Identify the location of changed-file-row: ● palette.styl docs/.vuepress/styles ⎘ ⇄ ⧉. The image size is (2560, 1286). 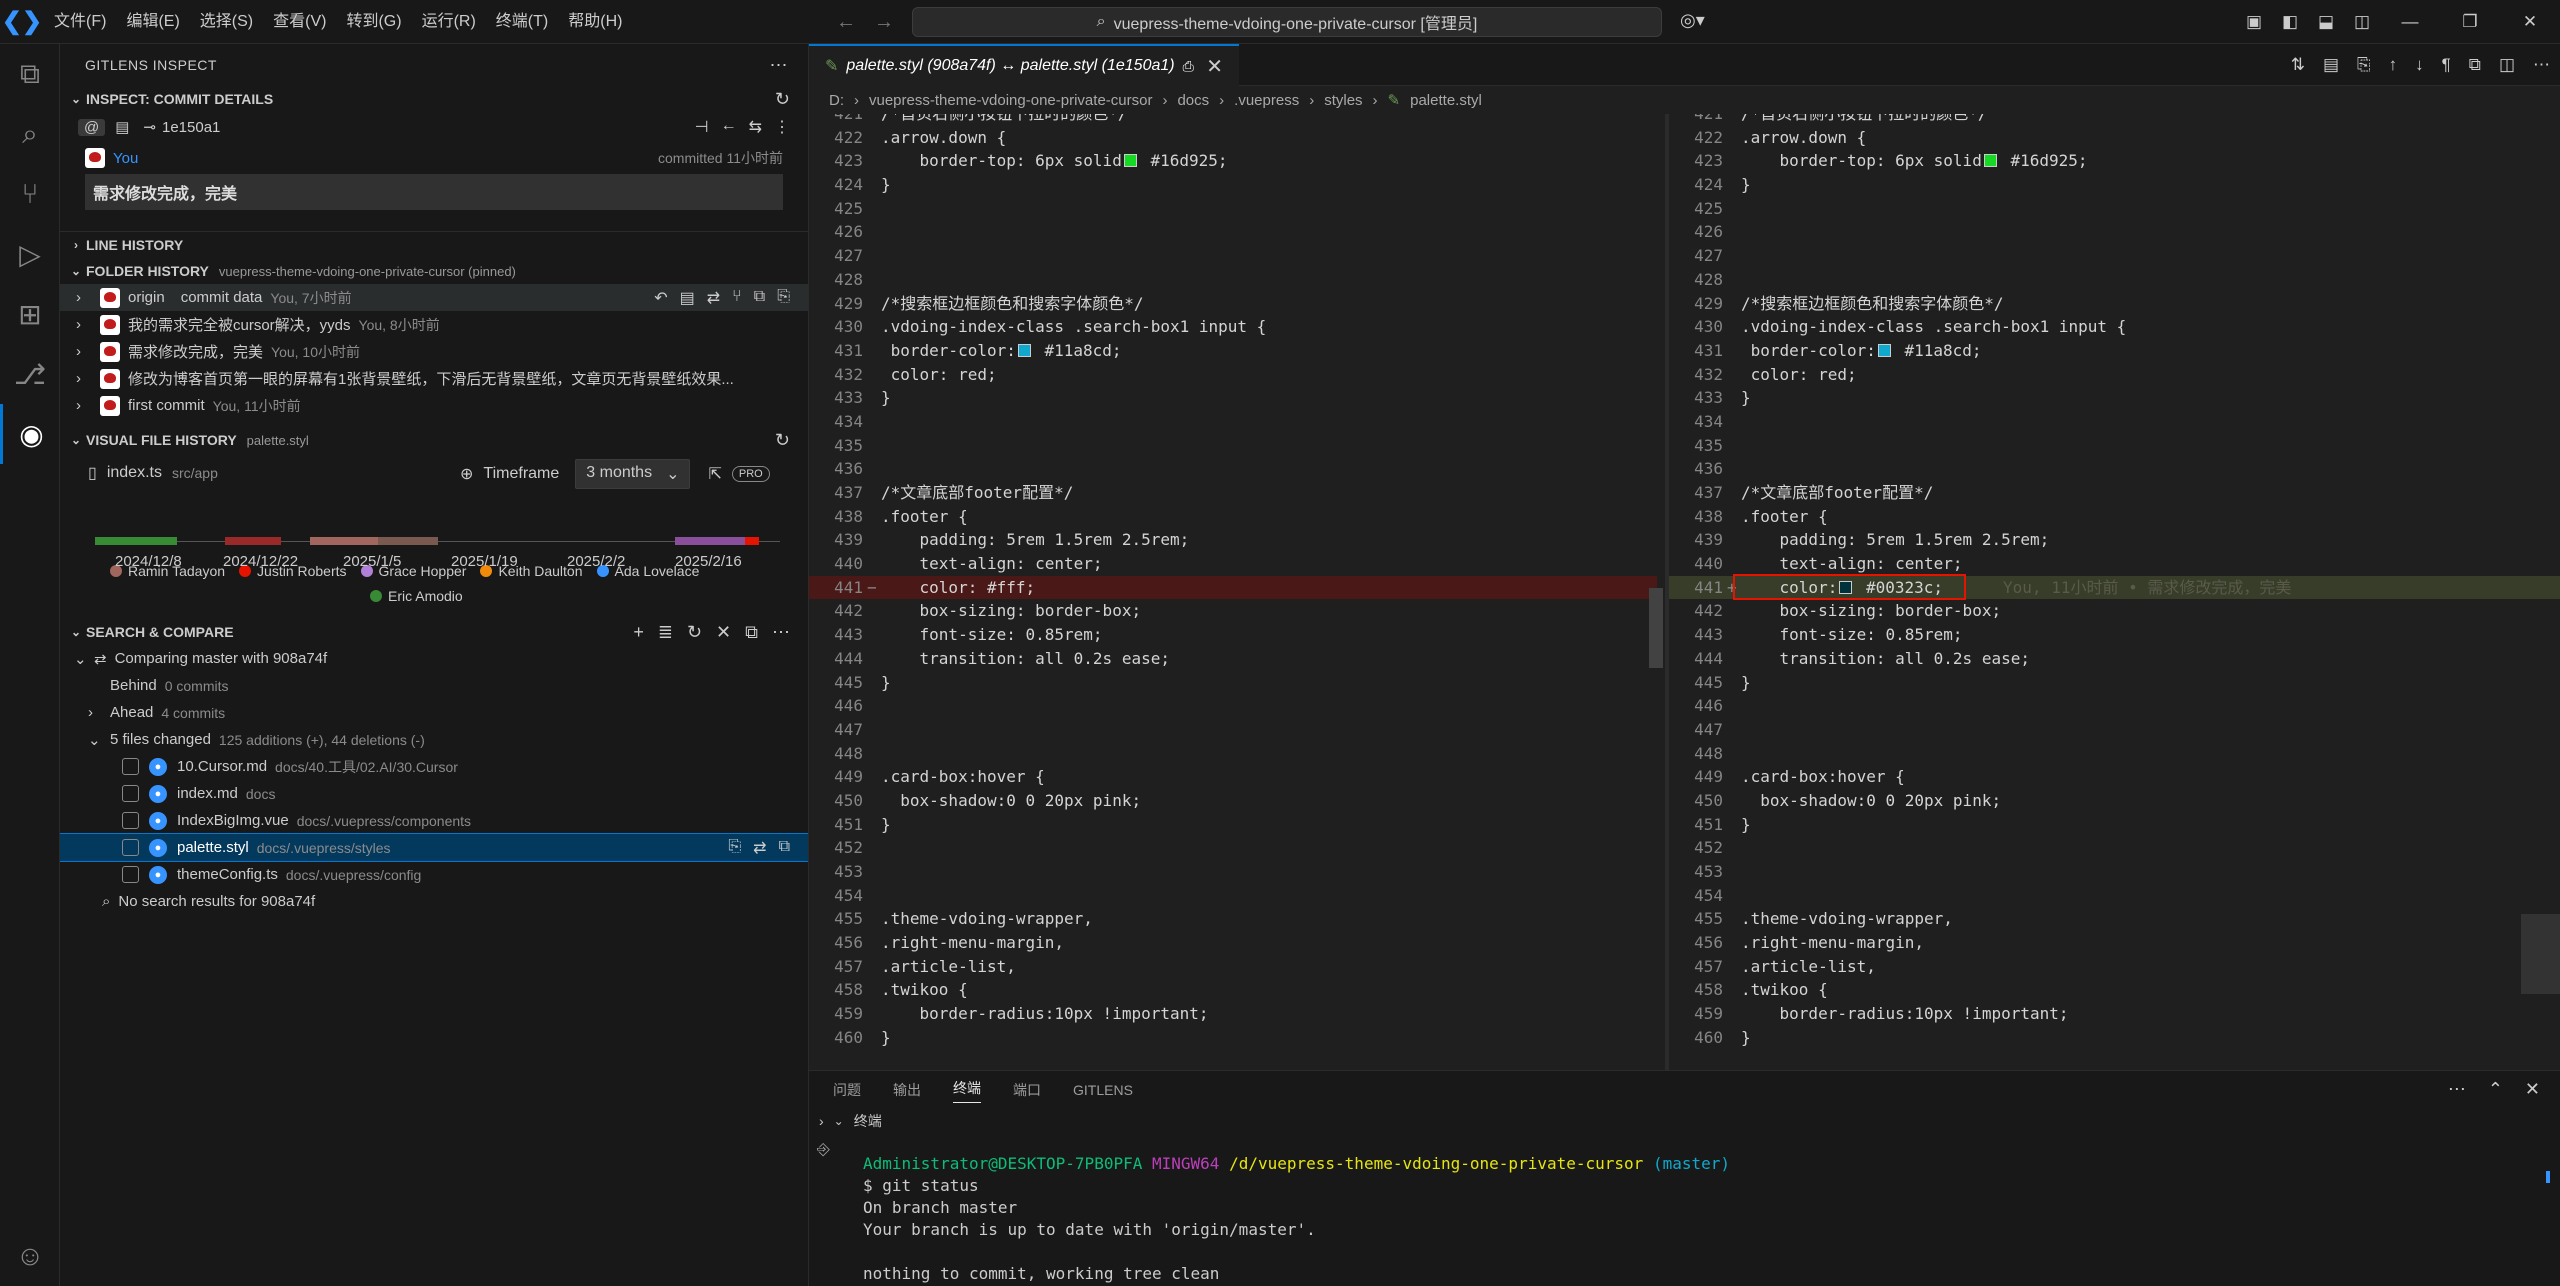
(434, 847).